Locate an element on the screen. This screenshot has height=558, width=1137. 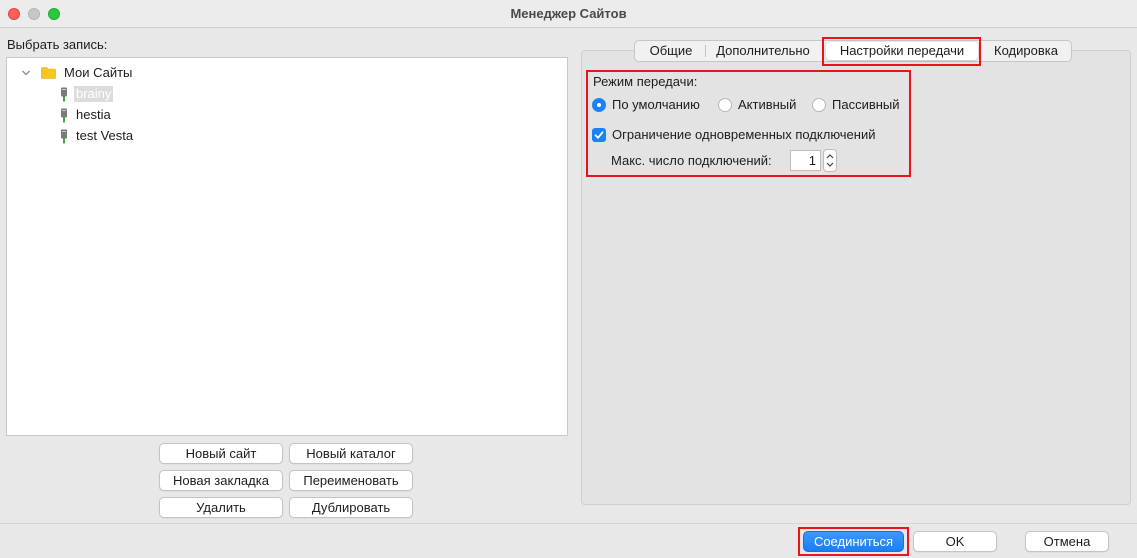
tree-root-label: Мои Сайты is located at coordinates (98, 72).